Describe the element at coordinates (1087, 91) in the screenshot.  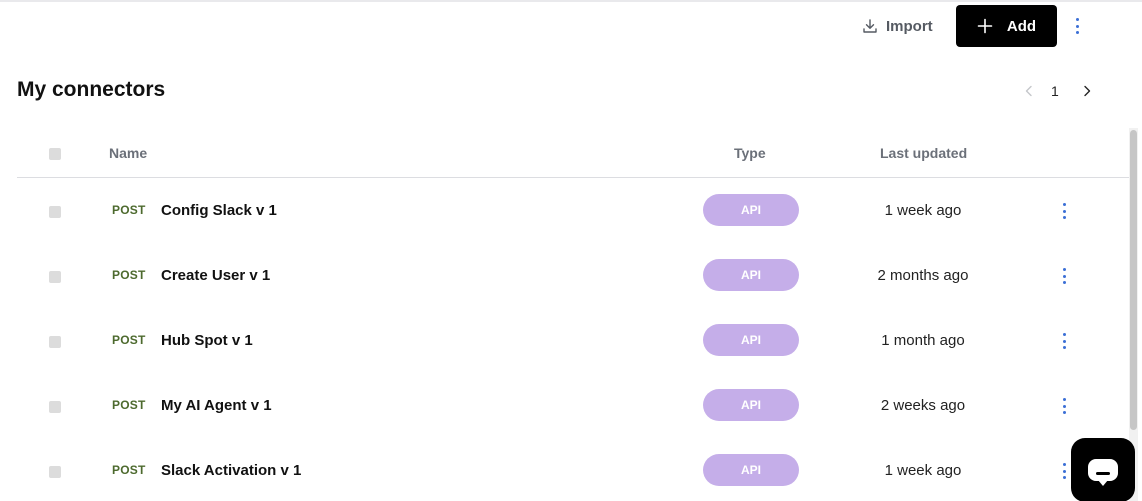
I see `chevron-right-icon` at that location.